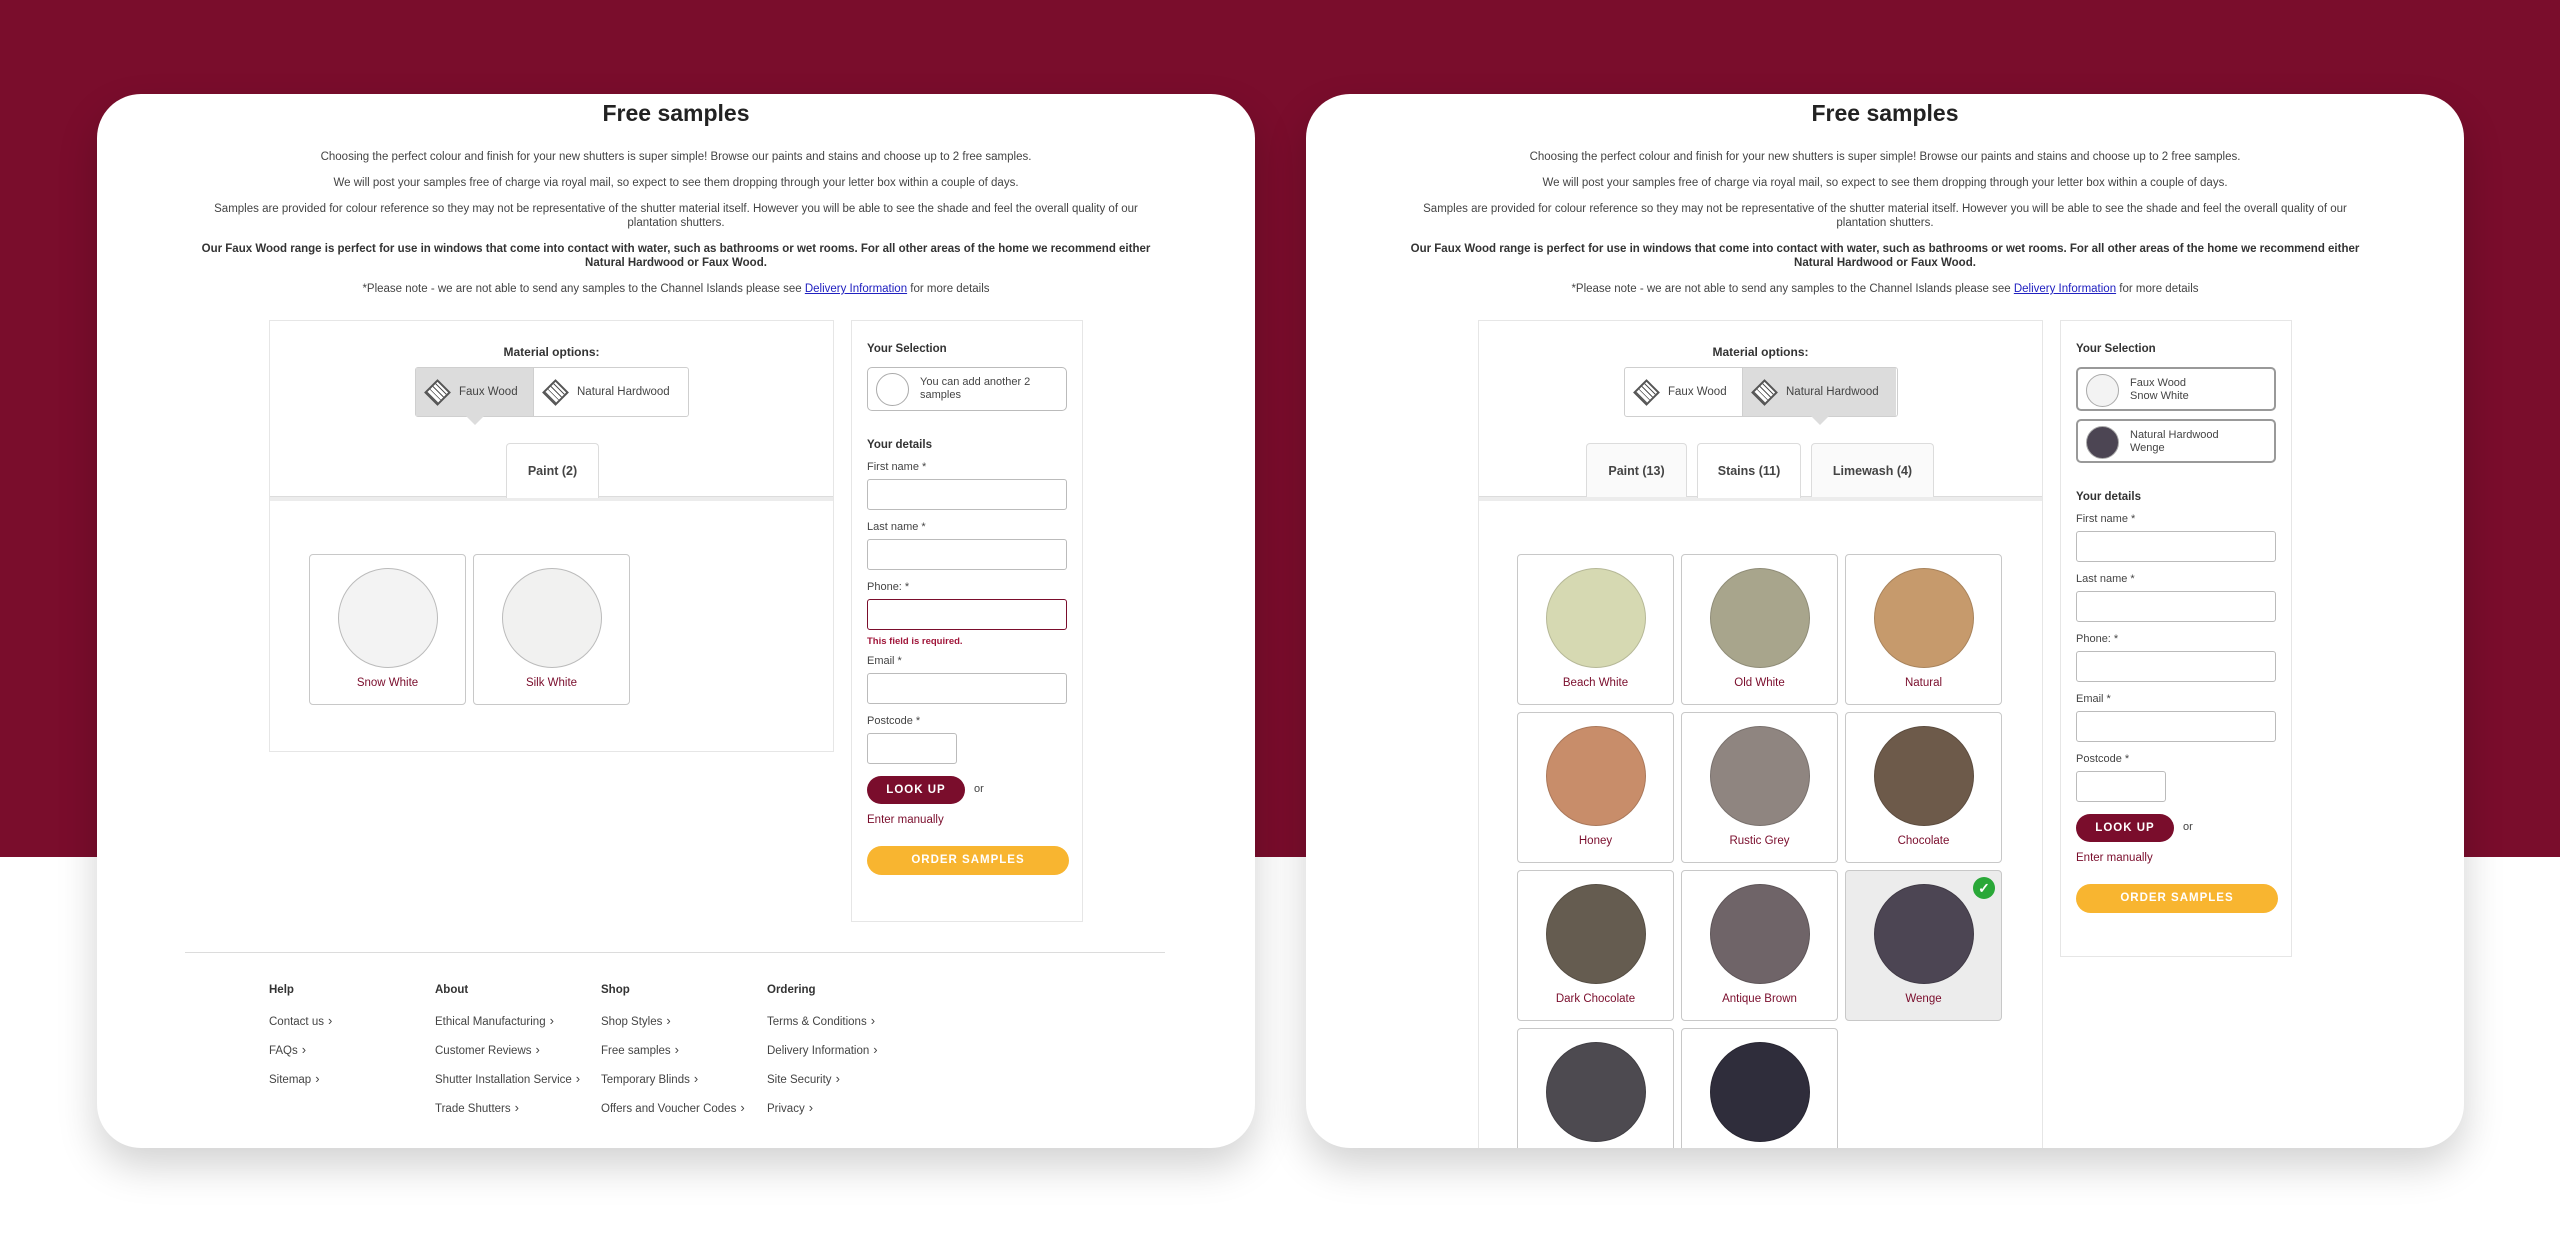 Image resolution: width=2560 pixels, height=1242 pixels. What do you see at coordinates (552, 470) in the screenshot?
I see `tab-paint: Paint (2)` at bounding box center [552, 470].